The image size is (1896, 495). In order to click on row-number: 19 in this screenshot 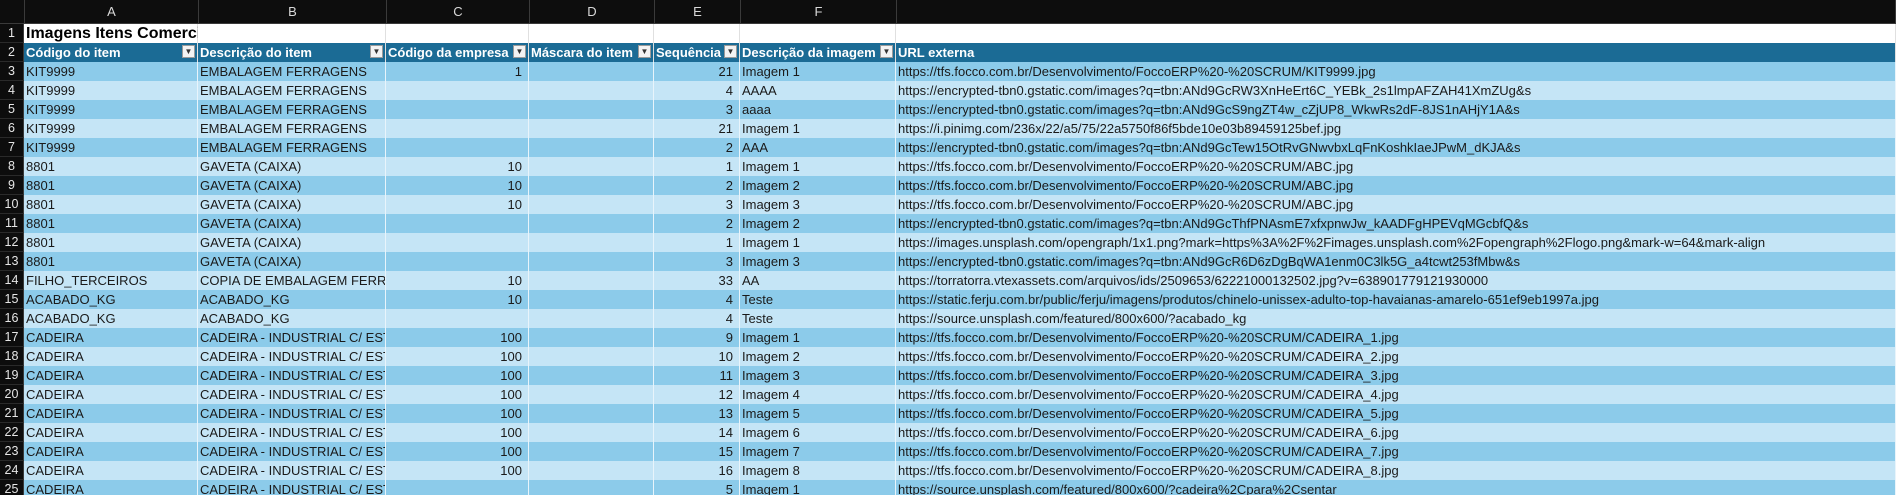, I will do `click(12, 375)`.